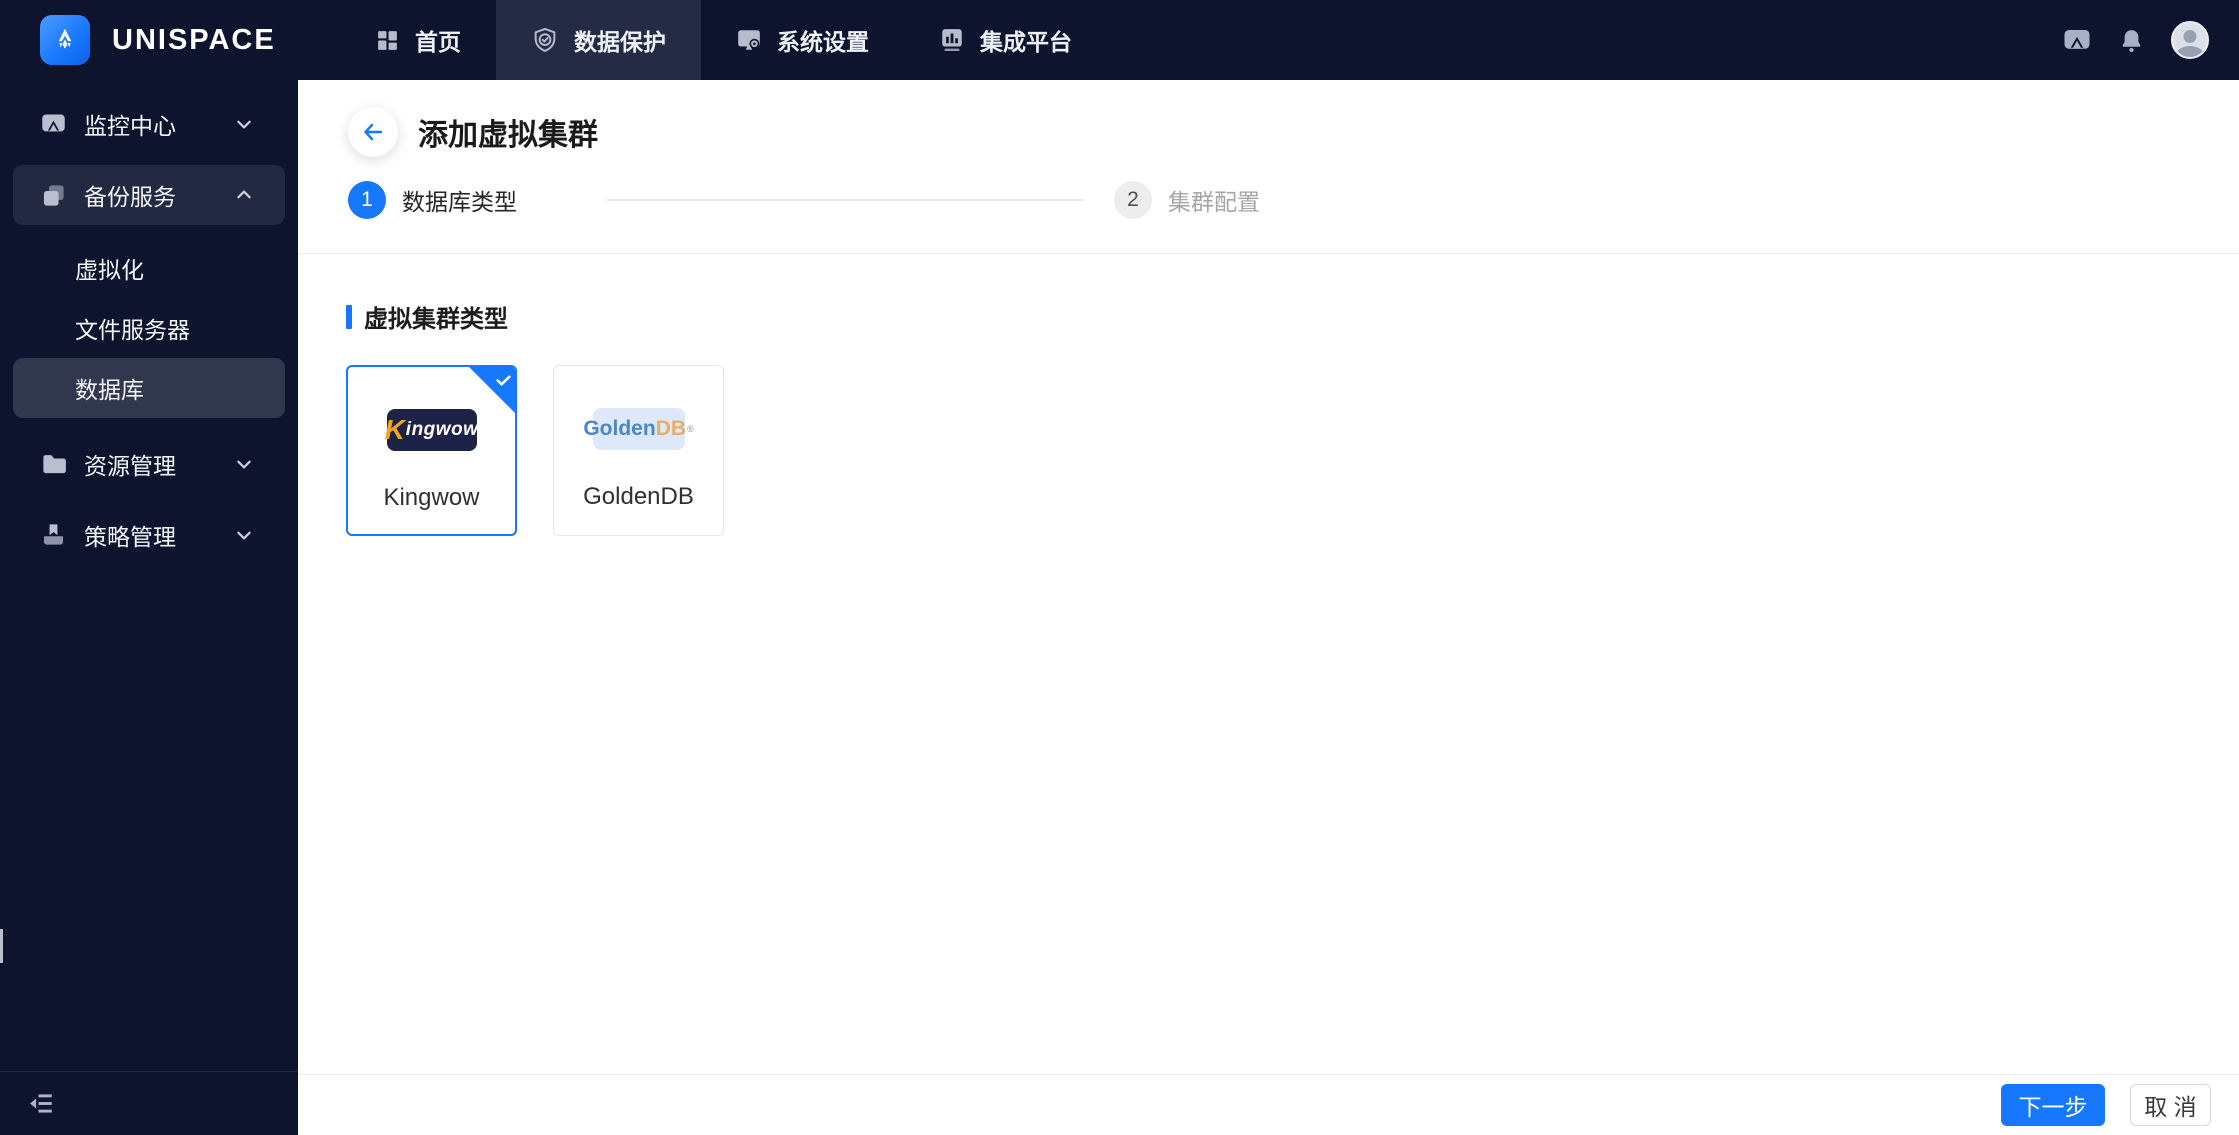 The width and height of the screenshot is (2239, 1135). What do you see at coordinates (394, 429) in the screenshot?
I see `kingwow-logo-k: K` at bounding box center [394, 429].